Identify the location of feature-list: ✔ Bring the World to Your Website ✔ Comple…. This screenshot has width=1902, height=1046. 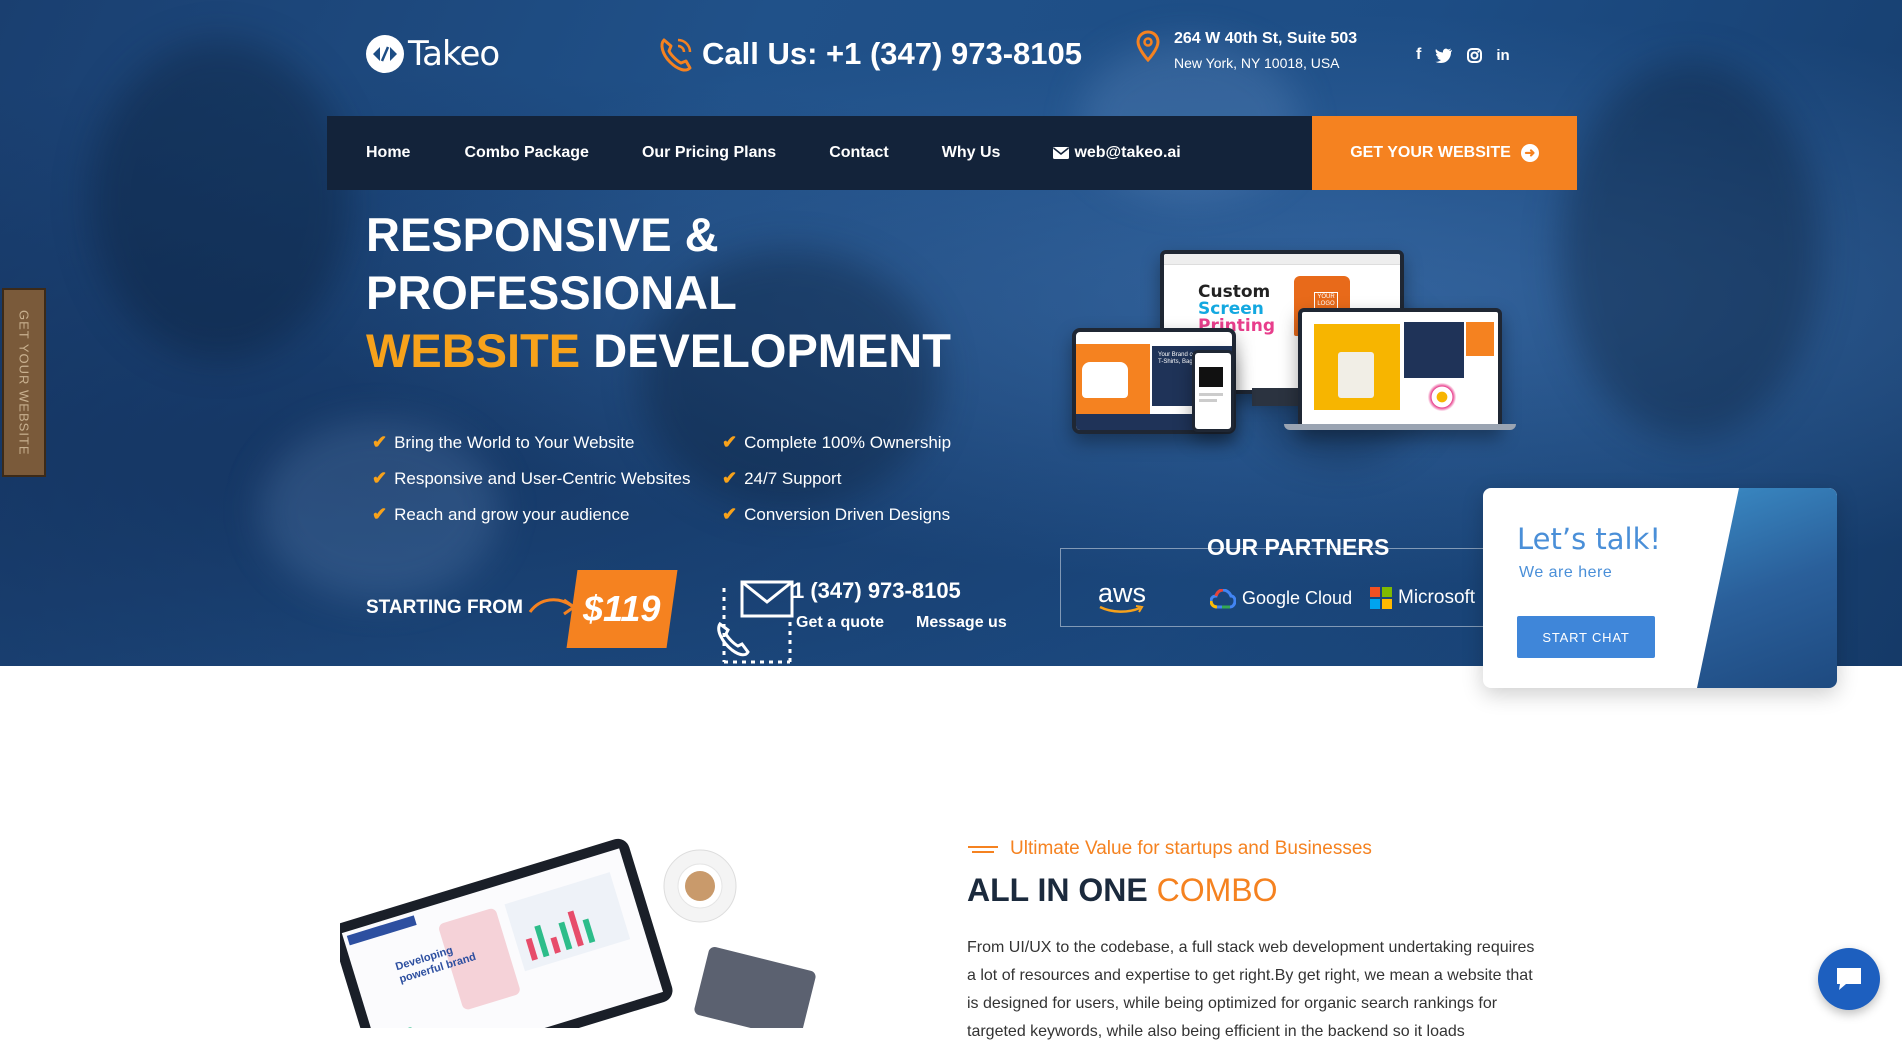
(672, 478).